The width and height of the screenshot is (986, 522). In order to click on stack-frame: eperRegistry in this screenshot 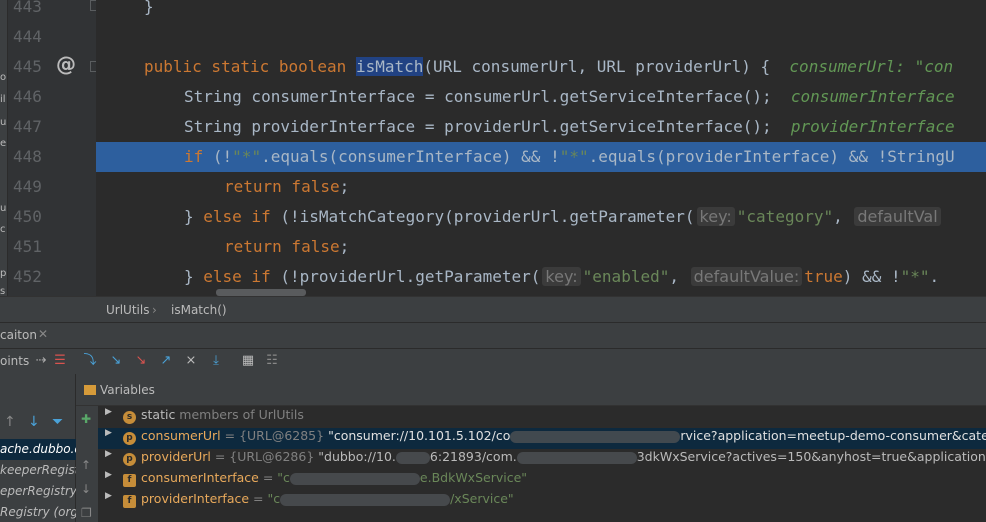, I will do `click(38, 491)`.